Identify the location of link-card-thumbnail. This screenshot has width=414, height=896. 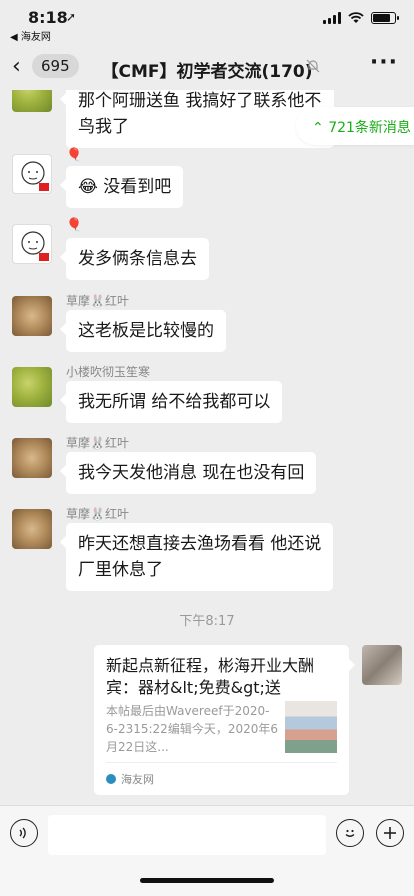
(311, 727).